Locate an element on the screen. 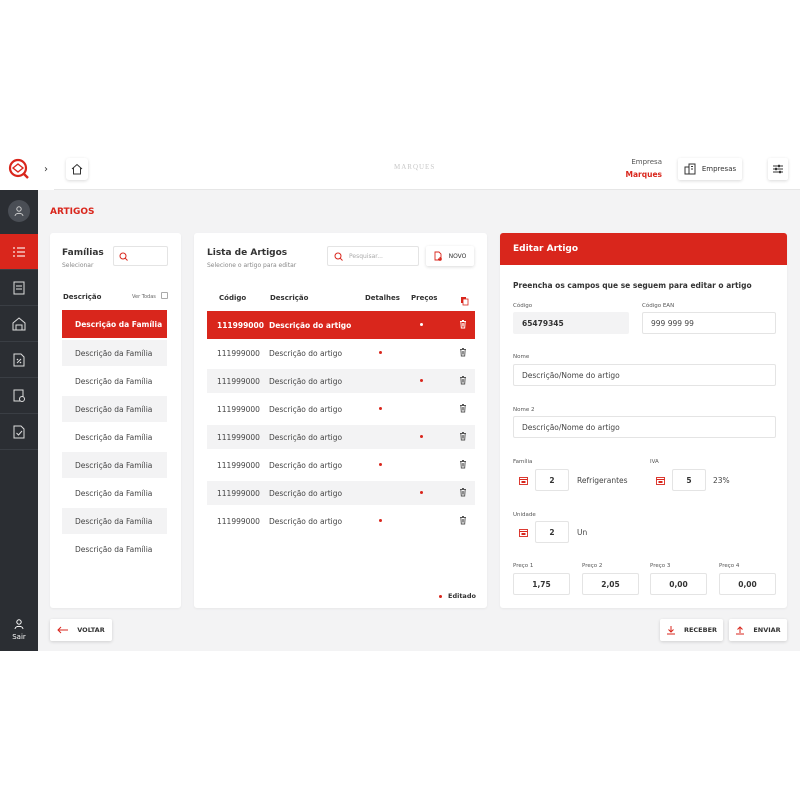 The image size is (800, 800). sidebar-item-discounts is located at coordinates (19, 360).